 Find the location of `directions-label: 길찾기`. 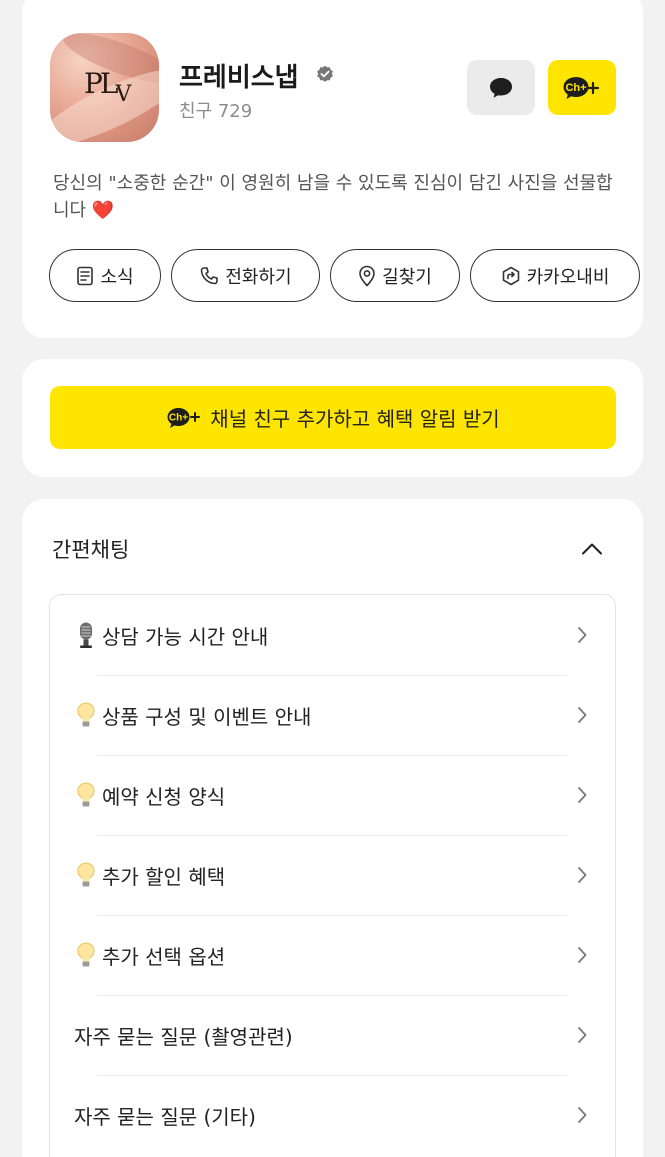

directions-label: 길찾기 is located at coordinates (407, 277).